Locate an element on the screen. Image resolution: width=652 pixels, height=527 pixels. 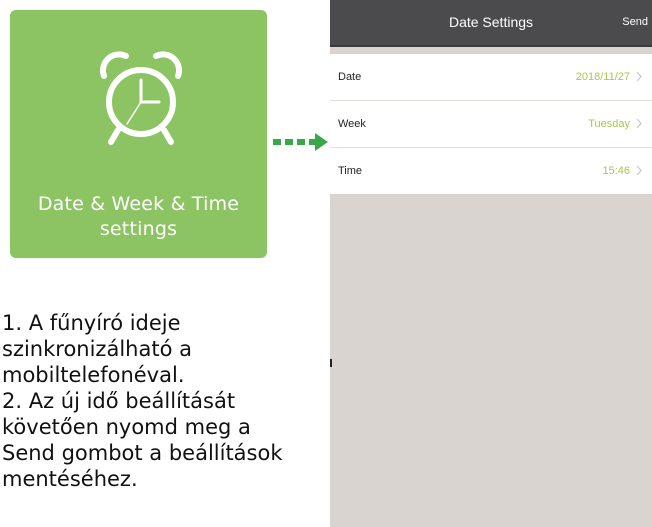
row-value: 2018/11/27 is located at coordinates (602, 77).